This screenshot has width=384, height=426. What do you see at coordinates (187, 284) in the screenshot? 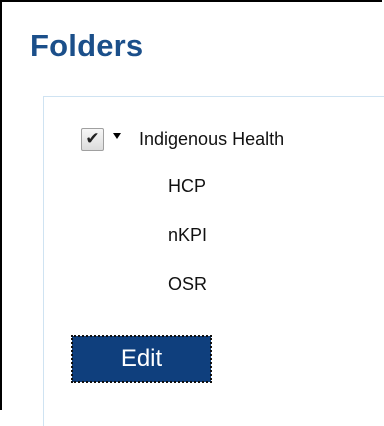
I see `tree-child-osr: OSR` at bounding box center [187, 284].